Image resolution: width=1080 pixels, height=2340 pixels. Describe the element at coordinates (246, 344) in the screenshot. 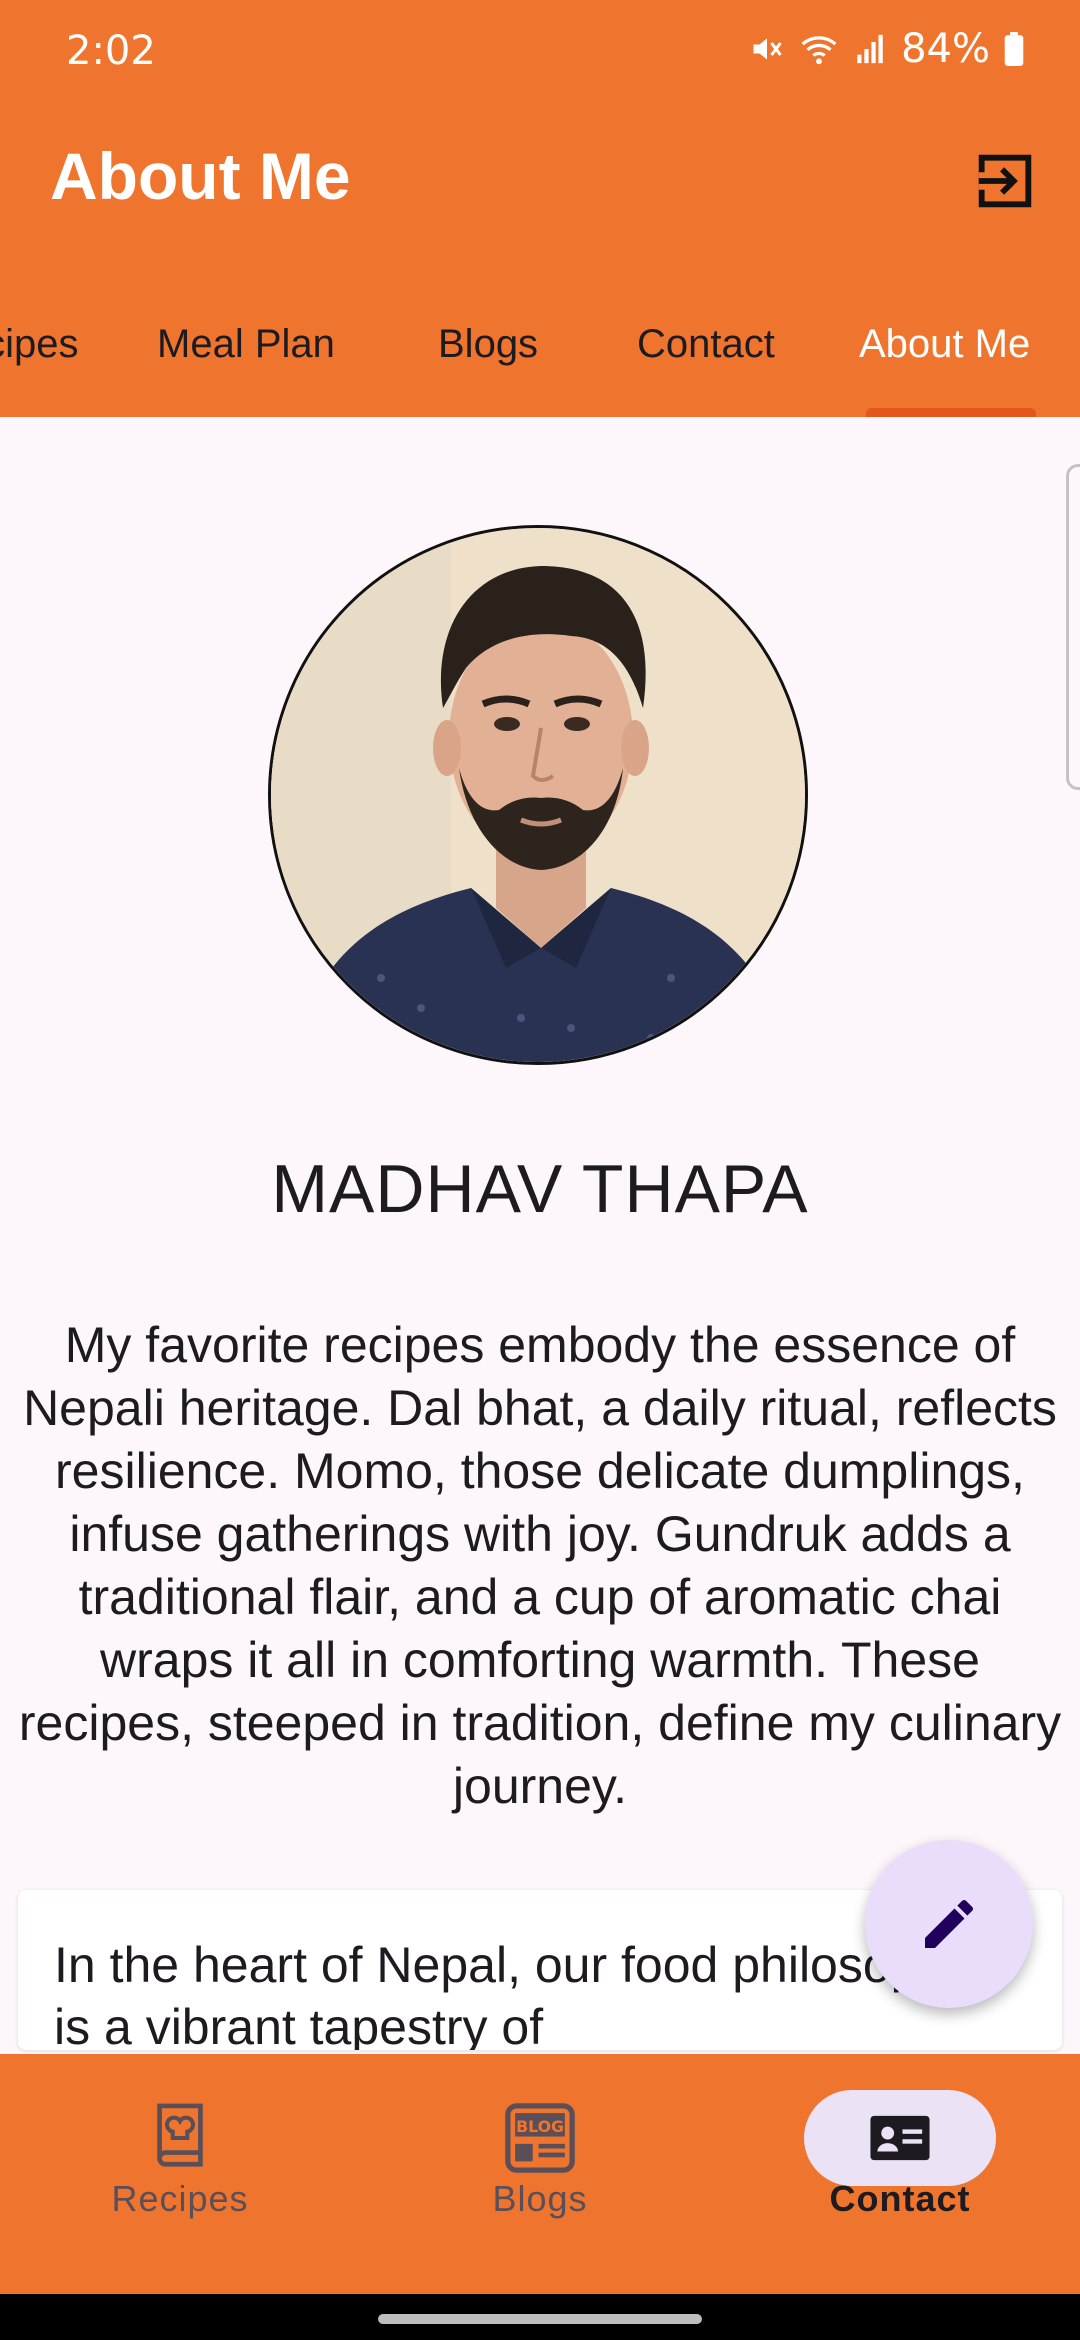

I see `tab-meal-plan: Meal Plan` at that location.